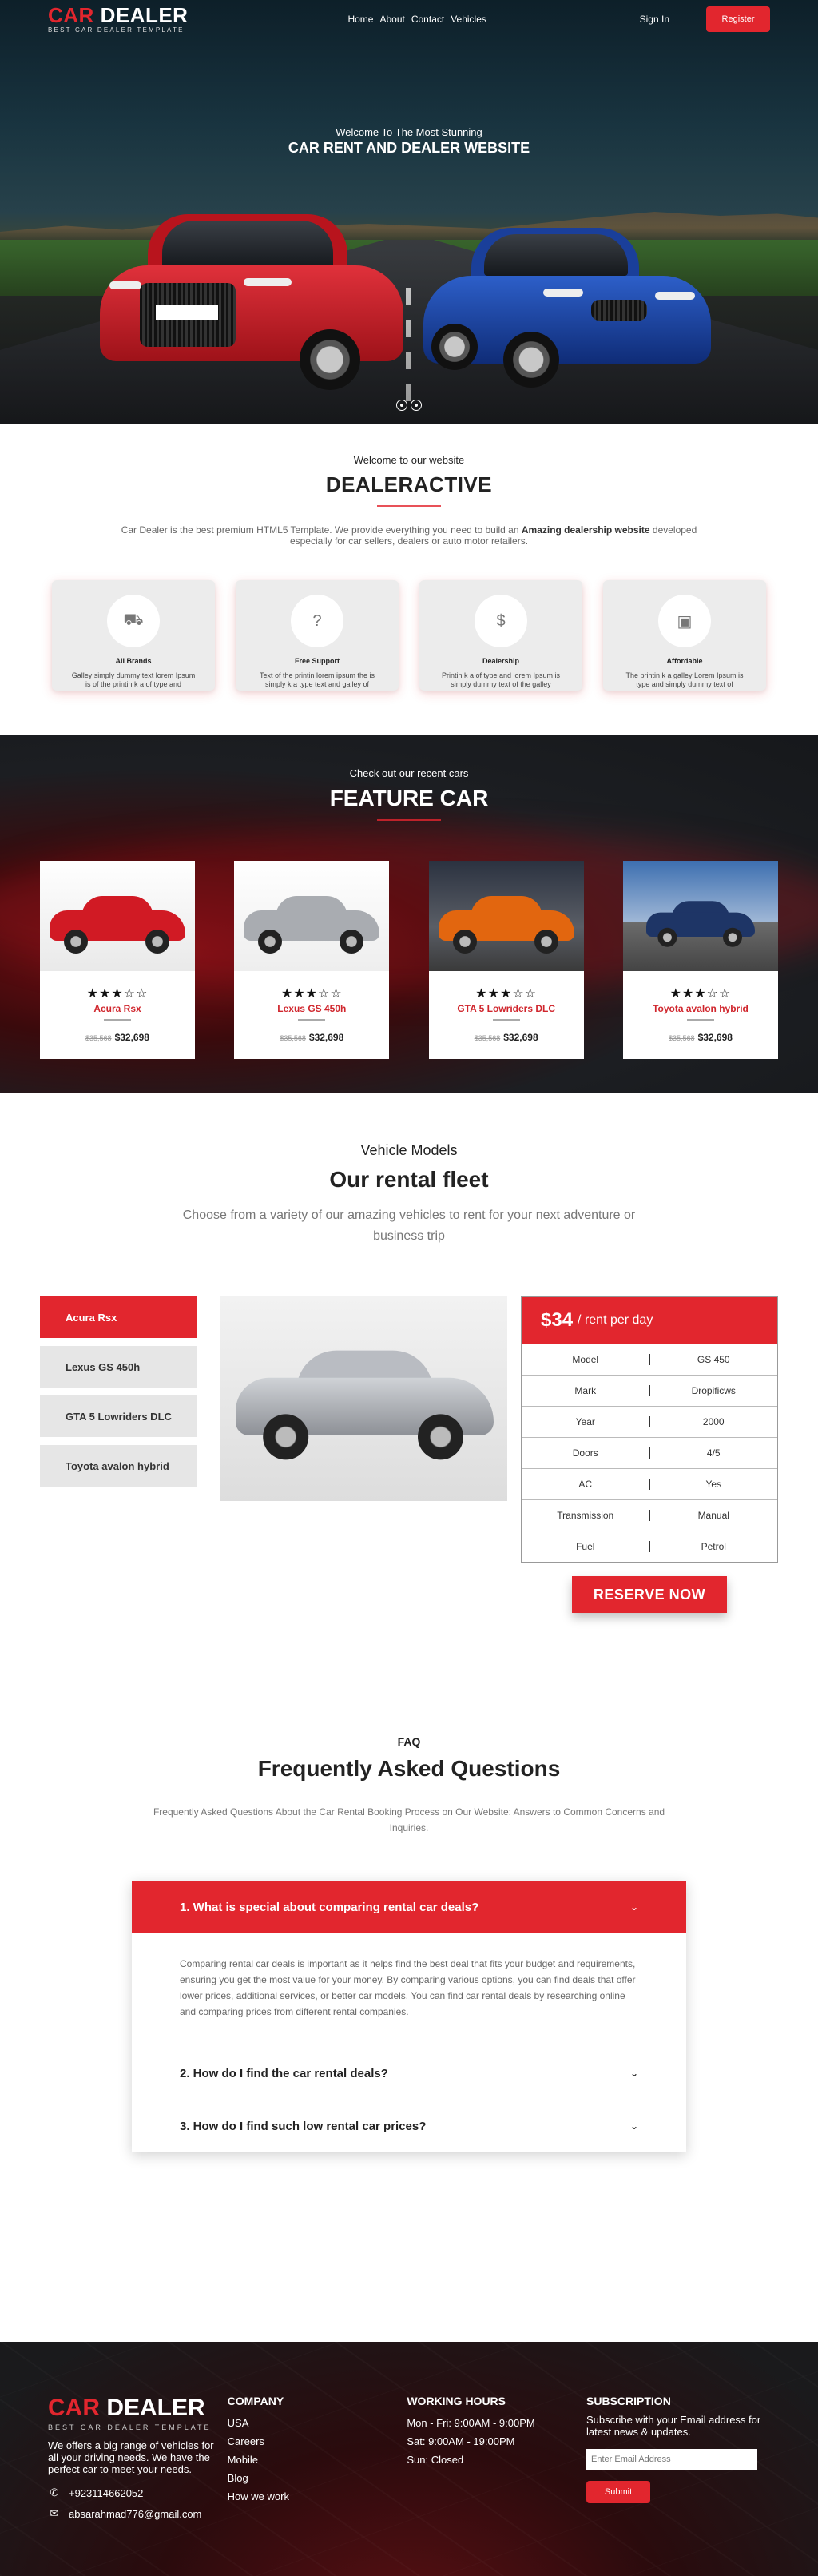 Image resolution: width=818 pixels, height=2576 pixels. What do you see at coordinates (471, 2423) in the screenshot?
I see `hours-weekday: Mon - Fri: 9:00AM - 9:00PM` at bounding box center [471, 2423].